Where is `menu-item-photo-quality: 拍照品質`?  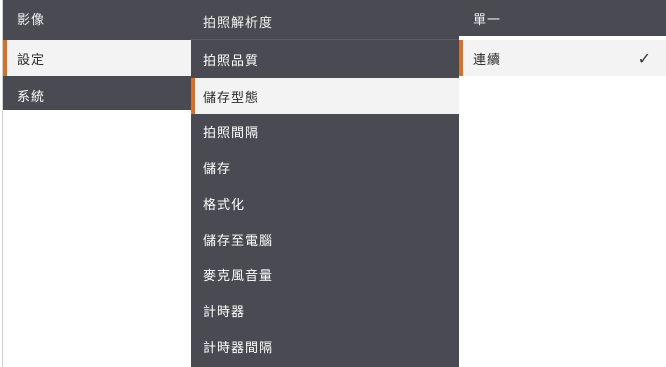 menu-item-photo-quality: 拍照品質 is located at coordinates (325, 59).